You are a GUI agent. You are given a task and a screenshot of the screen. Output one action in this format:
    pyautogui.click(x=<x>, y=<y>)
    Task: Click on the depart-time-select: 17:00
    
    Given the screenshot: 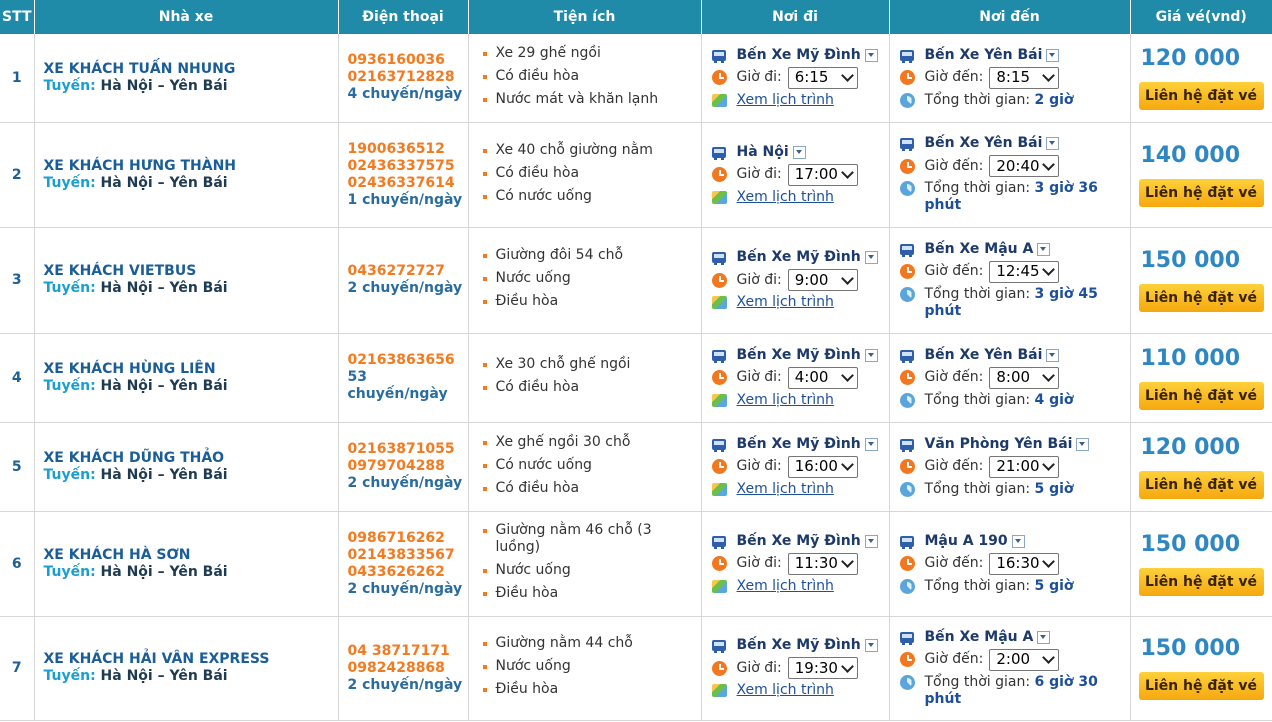 What is the action you would take?
    pyautogui.click(x=822, y=174)
    